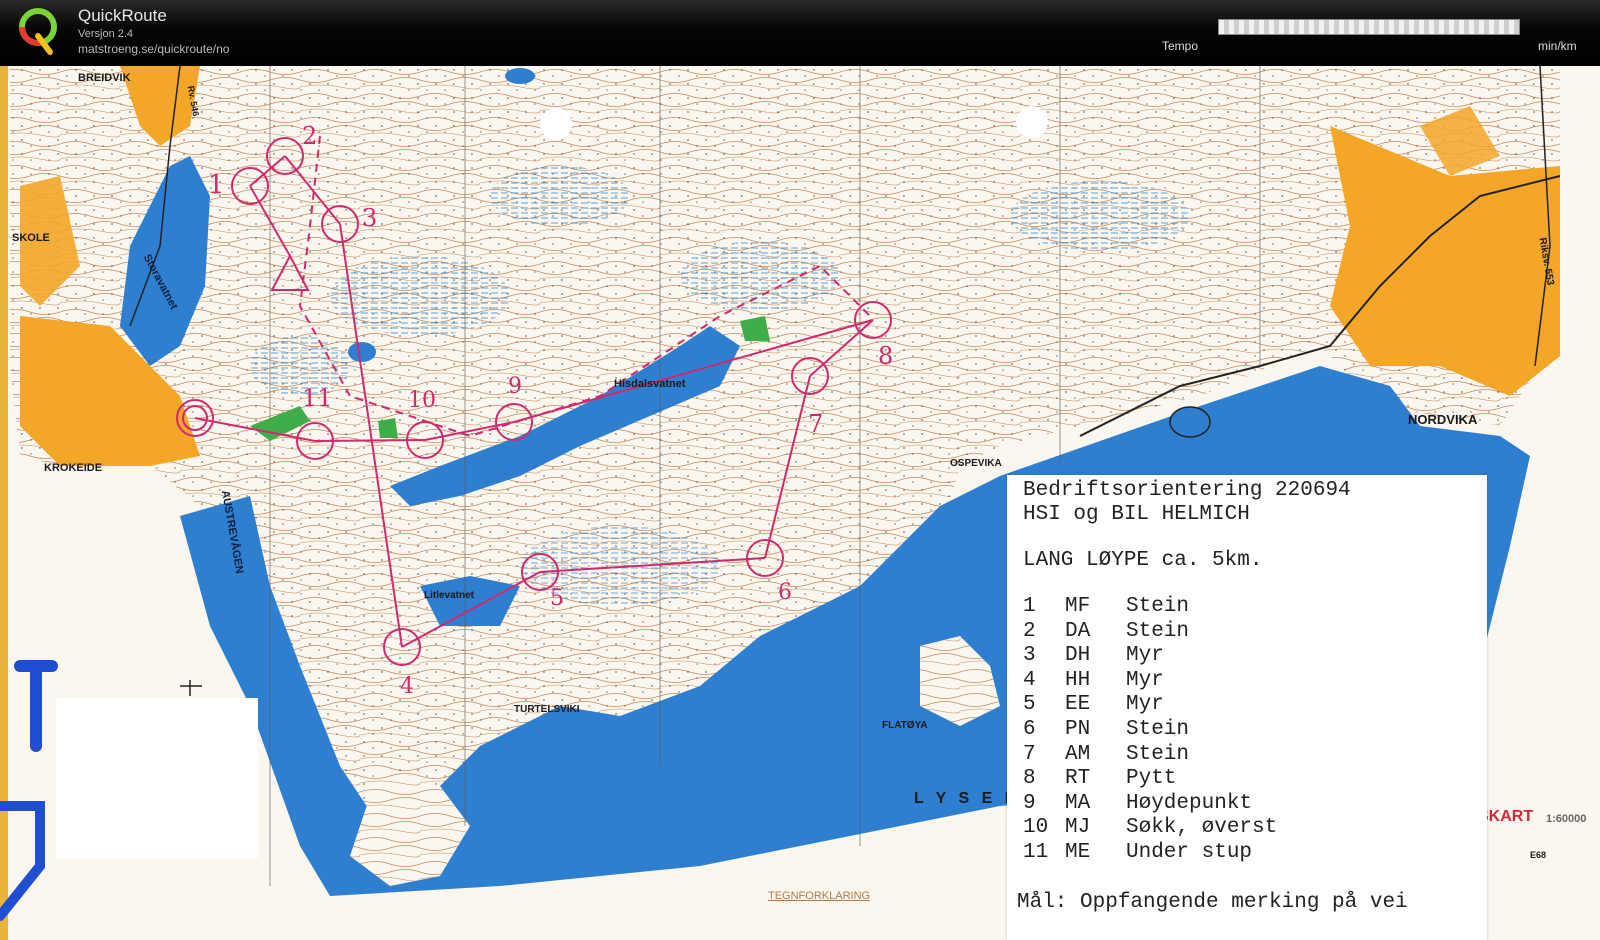  I want to click on control-code: DH, so click(1078, 656).